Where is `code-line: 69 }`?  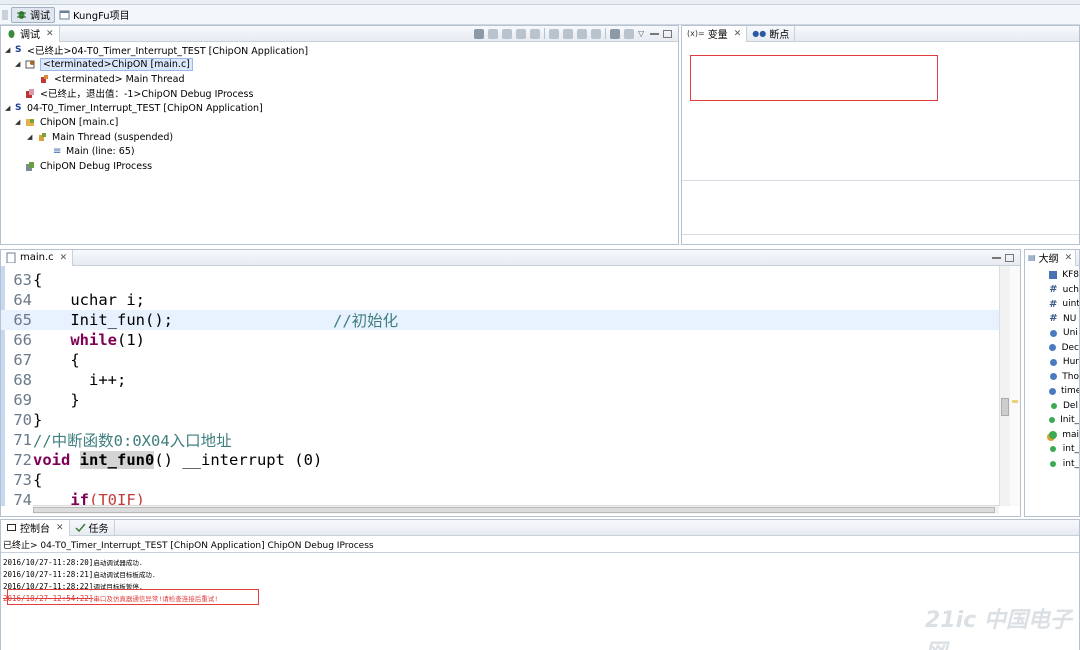
code-line: 69 } is located at coordinates (500, 400).